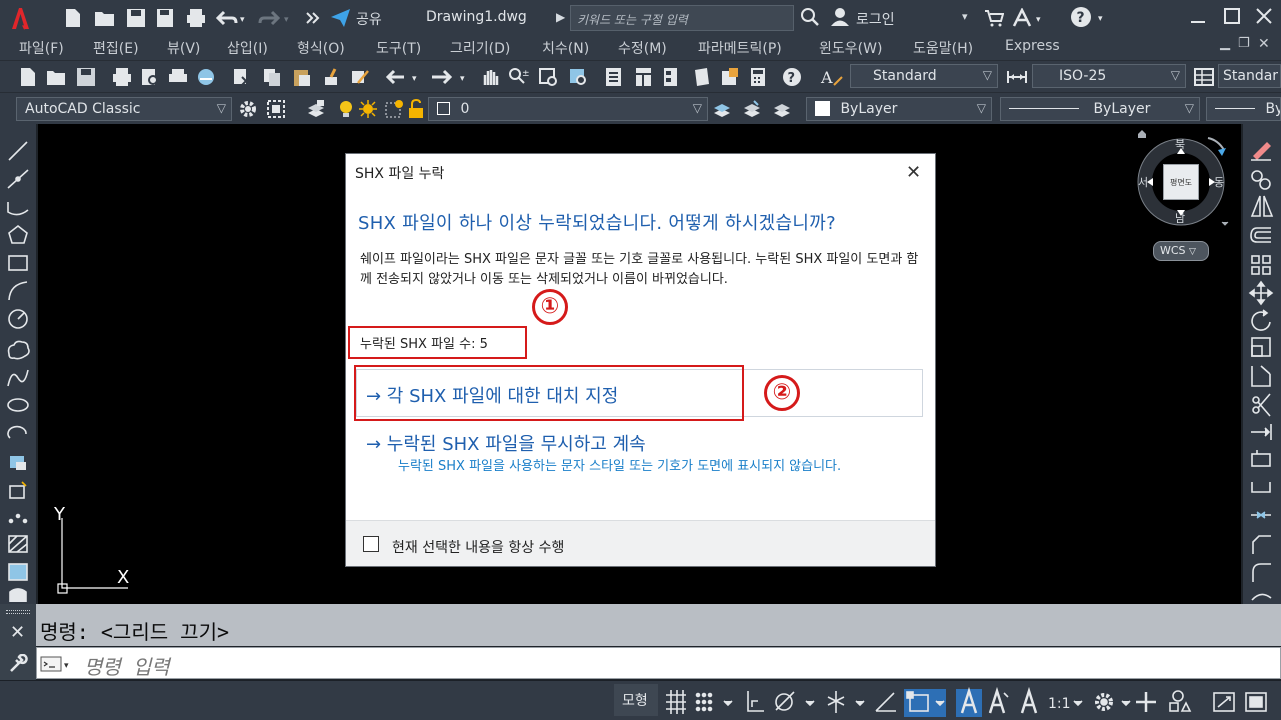 This screenshot has height=720, width=1281. I want to click on paste-icon, so click(302, 77).